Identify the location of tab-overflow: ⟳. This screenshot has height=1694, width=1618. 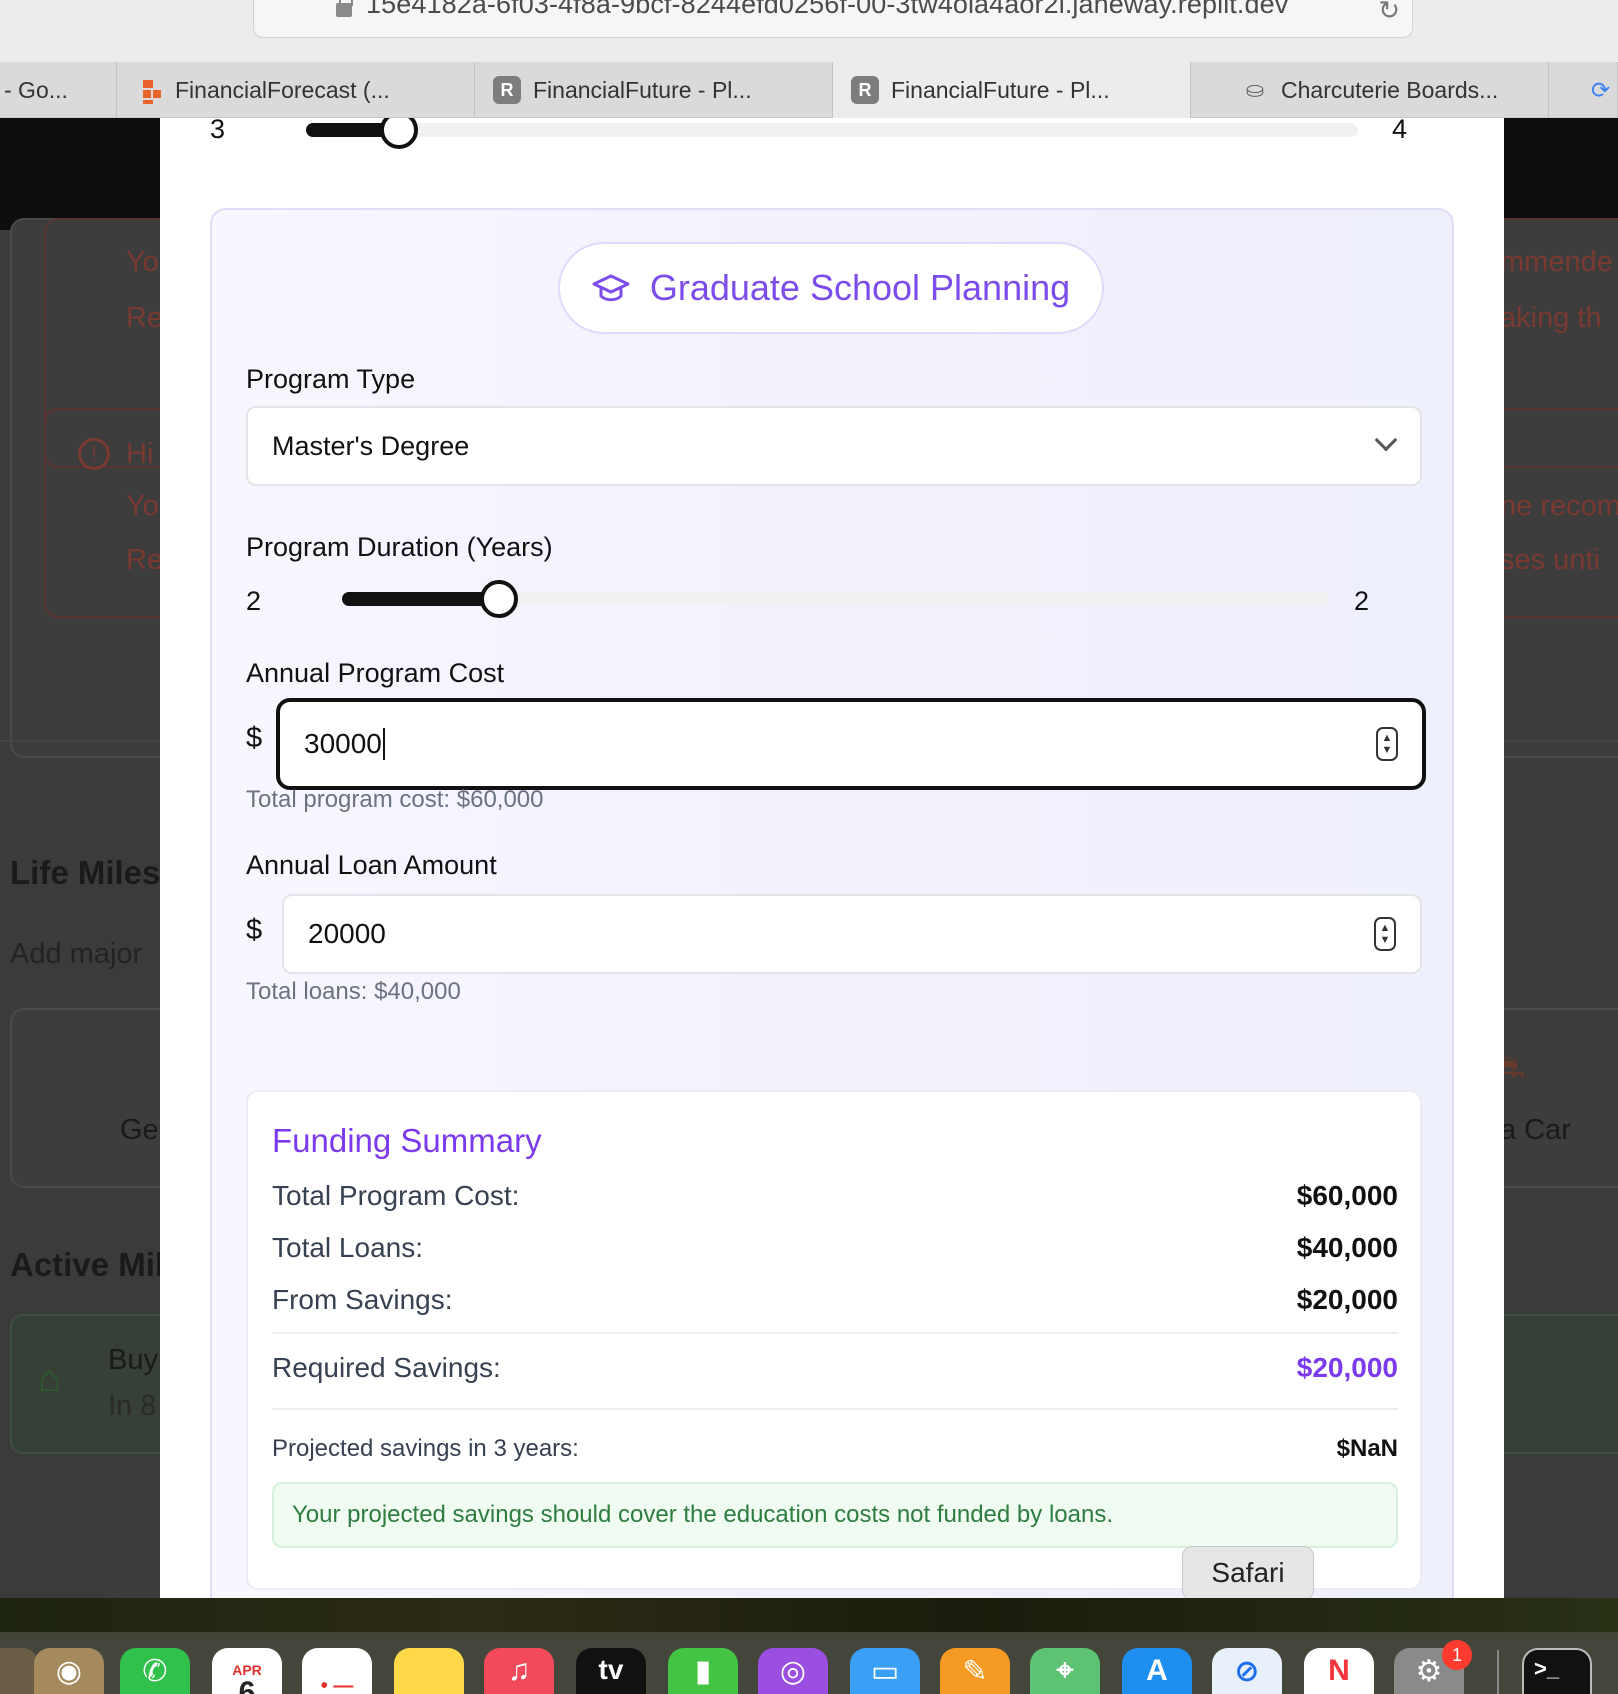
(1583, 90).